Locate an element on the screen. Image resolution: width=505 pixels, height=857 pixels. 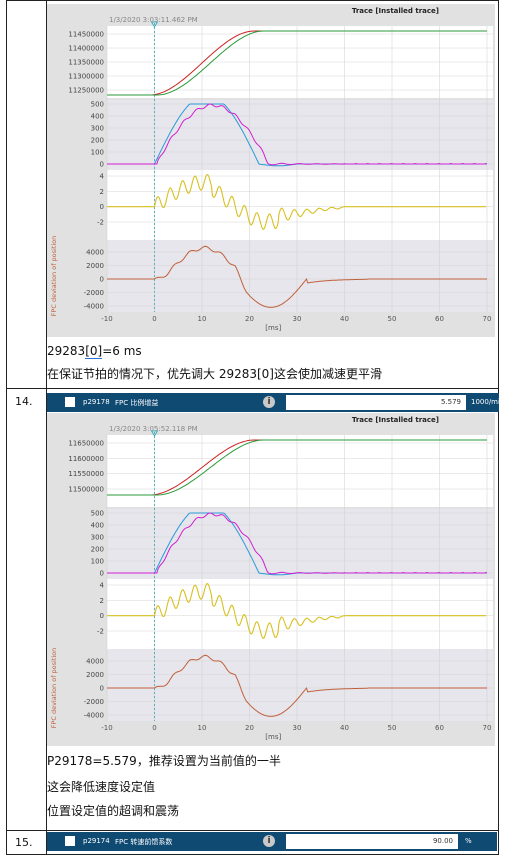
param-unit: 1000/min is located at coordinates (485, 402).